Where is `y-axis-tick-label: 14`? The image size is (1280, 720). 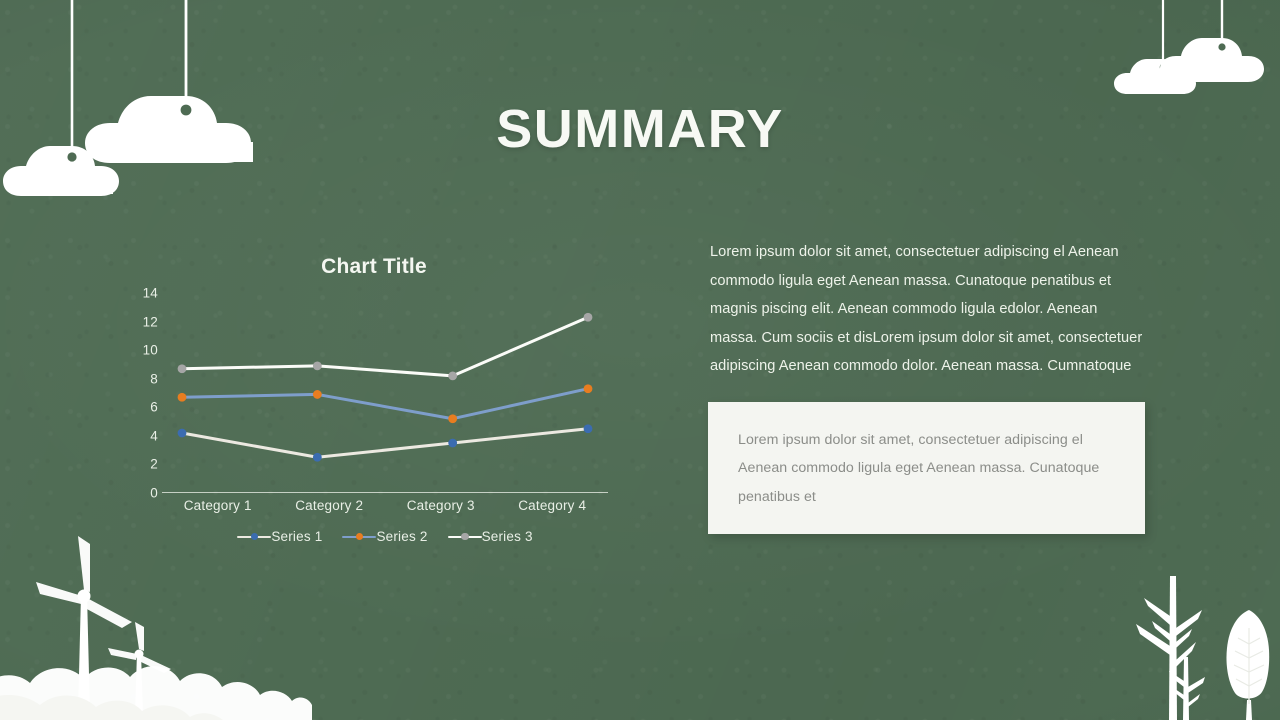 y-axis-tick-label: 14 is located at coordinates (150, 293).